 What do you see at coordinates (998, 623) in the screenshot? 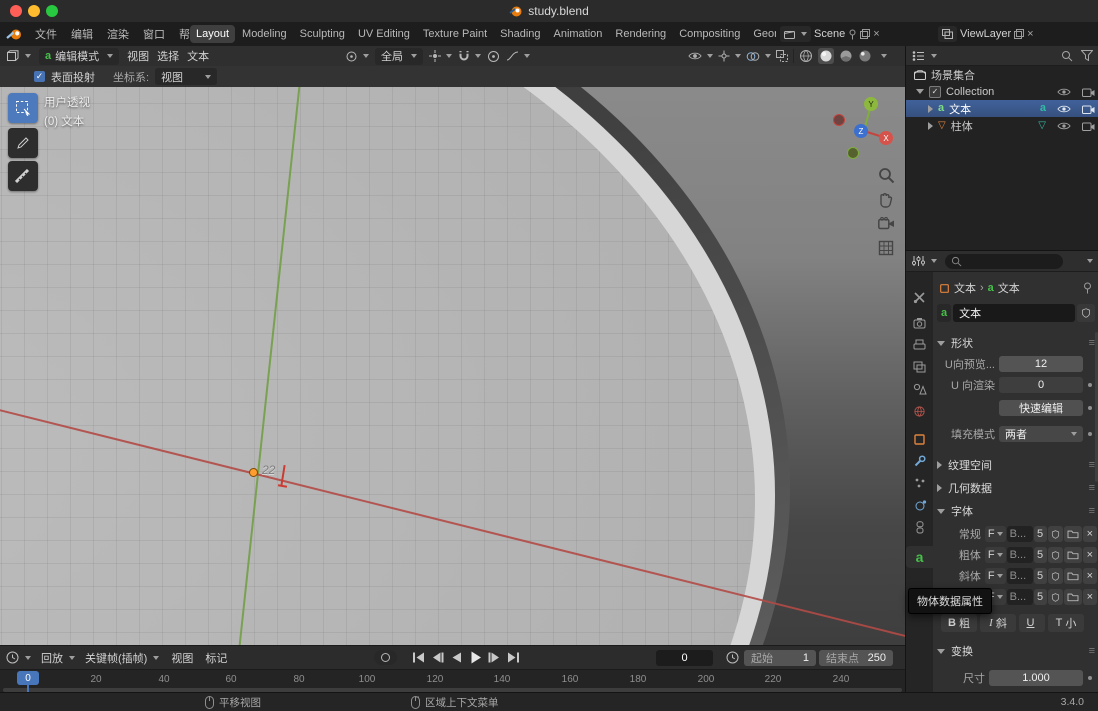
I see `italic-toggle: I斜` at bounding box center [998, 623].